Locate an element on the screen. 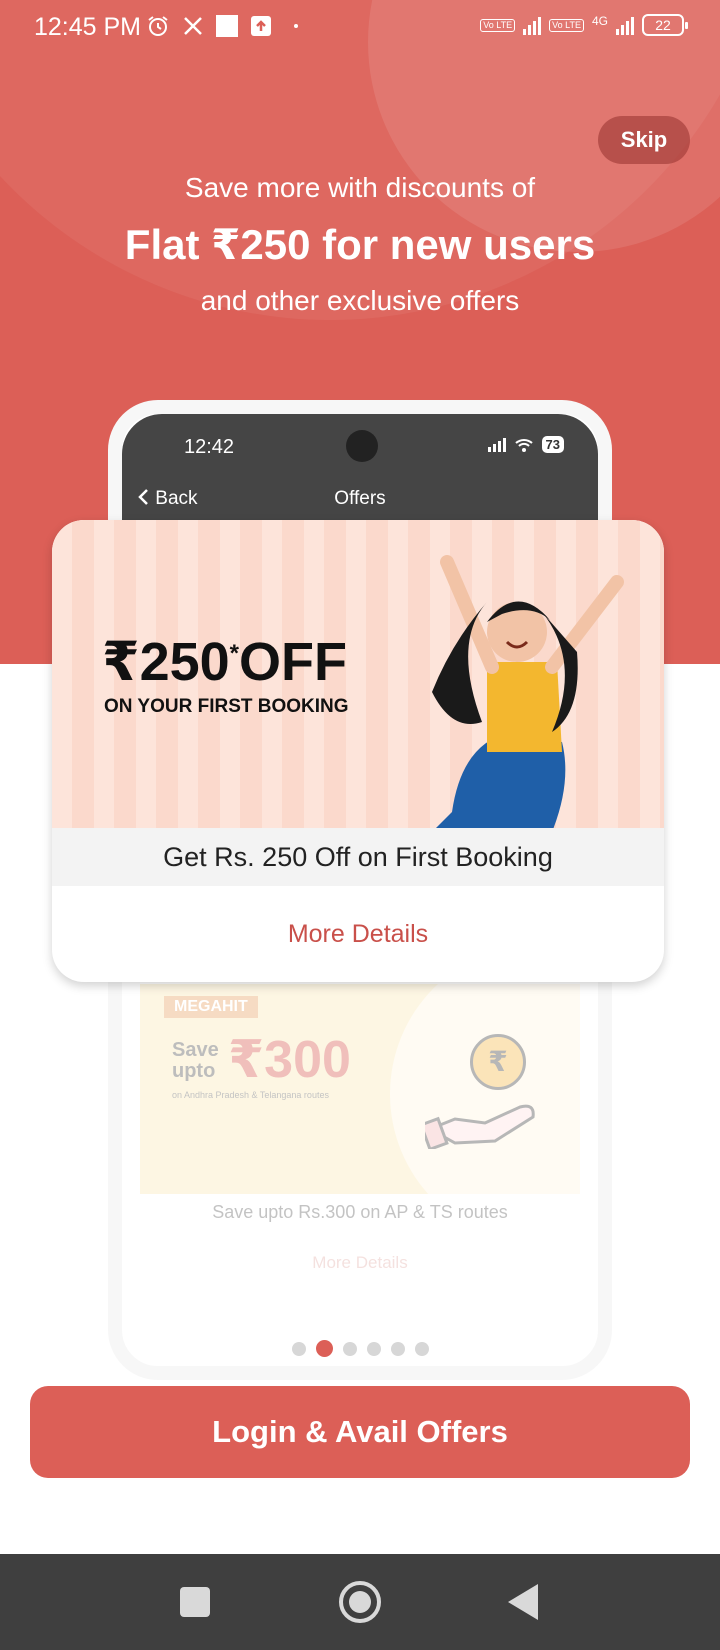 The width and height of the screenshot is (720, 1650). system-icons: Vo LTE Vo LTE 4G 22 is located at coordinates (584, 25).